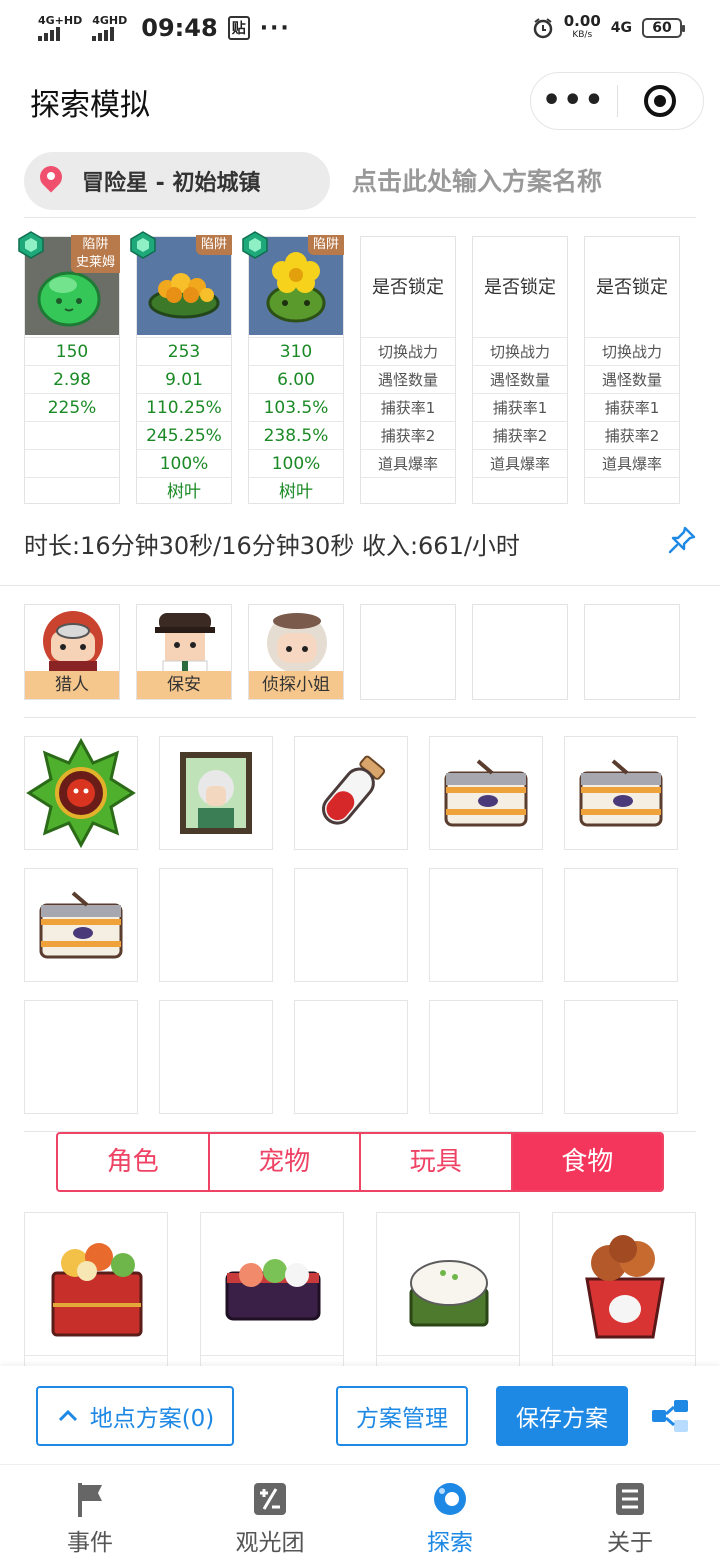  Describe the element at coordinates (587, 1162) in the screenshot. I see `tab-food: 食物` at that location.